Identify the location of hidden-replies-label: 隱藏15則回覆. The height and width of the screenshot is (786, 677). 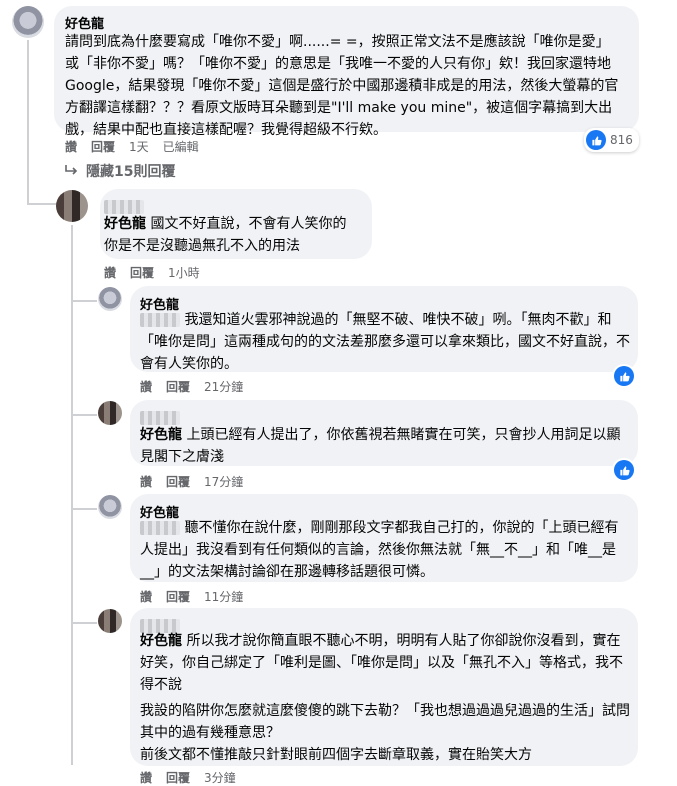
(131, 172).